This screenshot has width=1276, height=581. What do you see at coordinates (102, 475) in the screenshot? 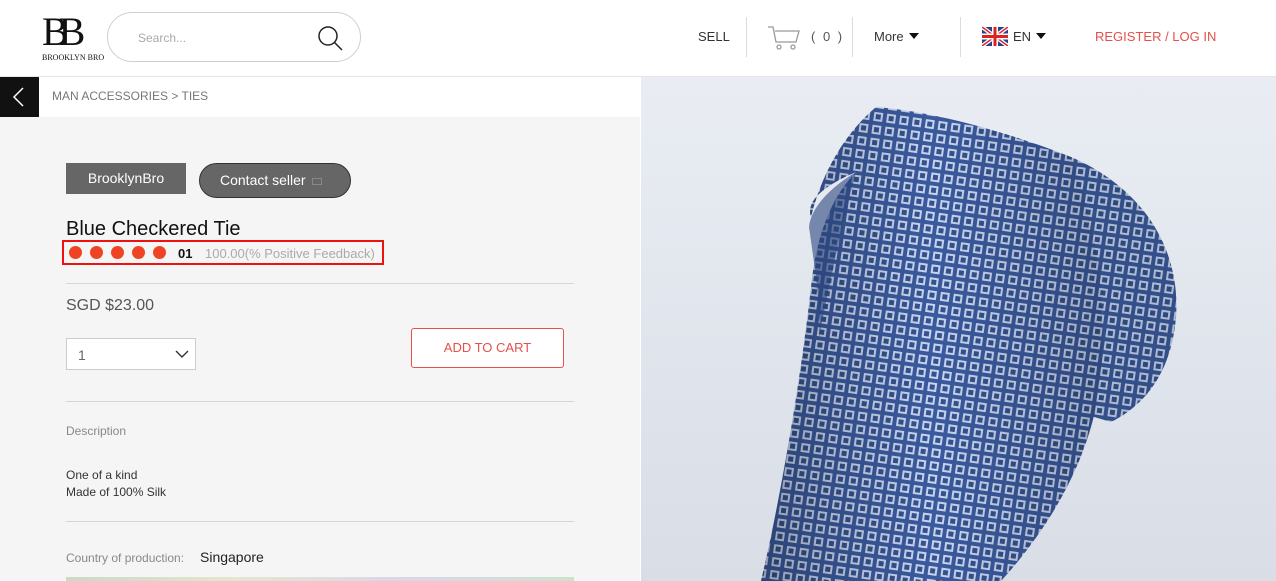
I see `description-line: One of a kind` at bounding box center [102, 475].